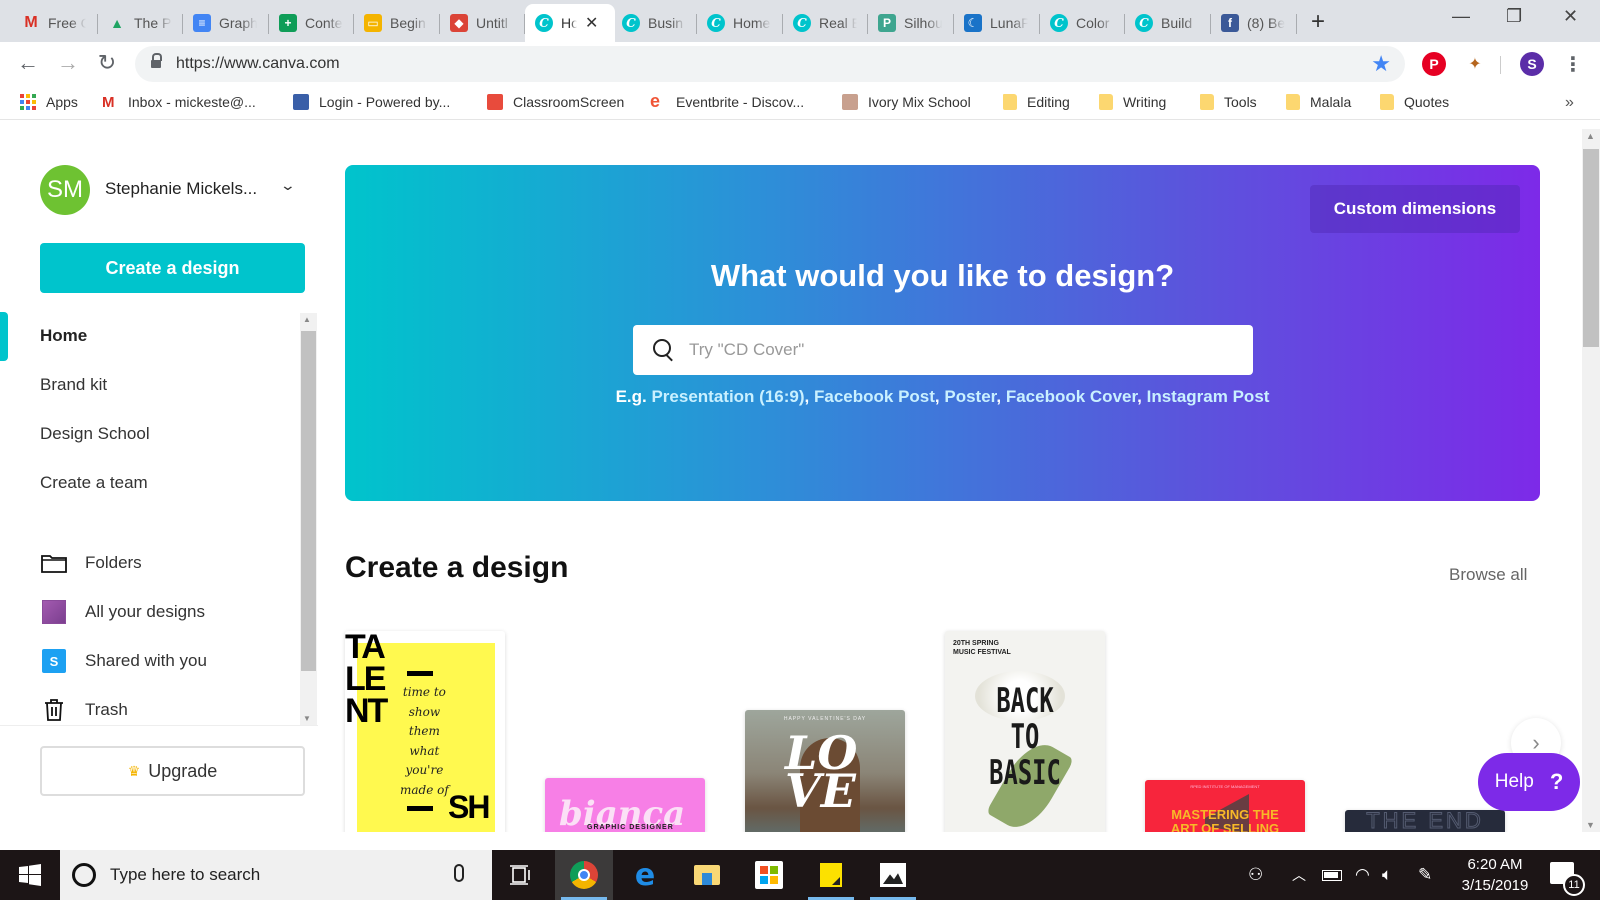  I want to click on browser-tab: ◆ Untitl, so click(482, 23).